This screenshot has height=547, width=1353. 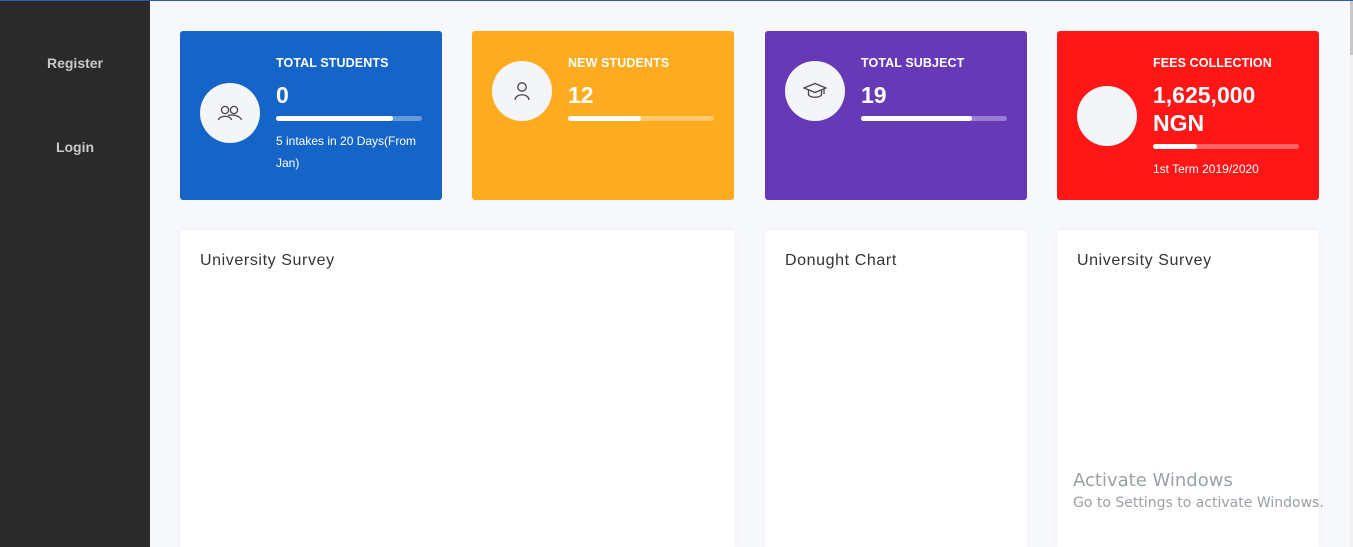 I want to click on stat-card-new-students: NEW STUDENTS 12, so click(x=603, y=115).